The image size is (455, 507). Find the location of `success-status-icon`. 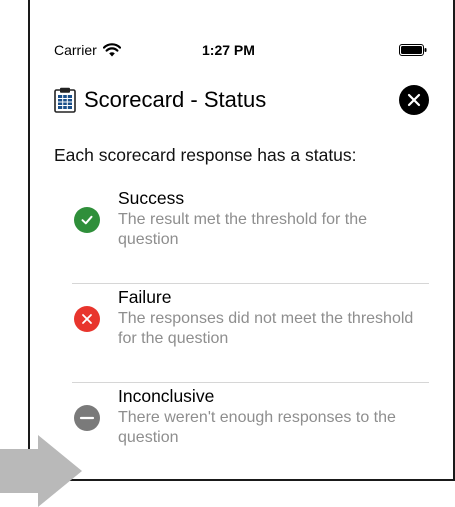

success-status-icon is located at coordinates (87, 220).